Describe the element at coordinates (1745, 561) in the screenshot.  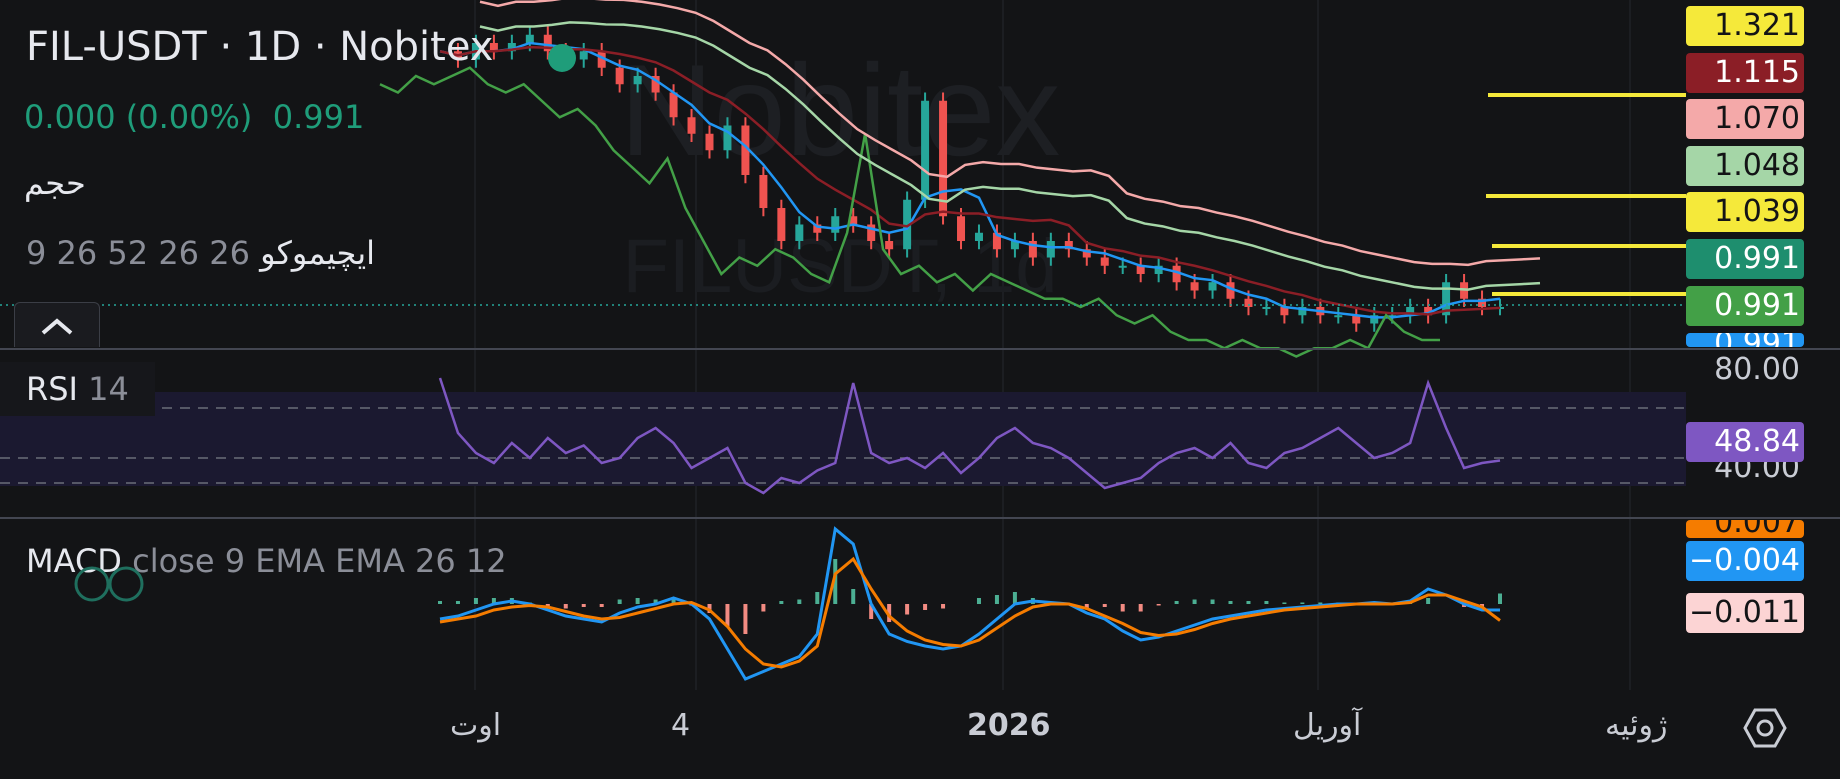
I see `macd-axis-label: −0.004` at that location.